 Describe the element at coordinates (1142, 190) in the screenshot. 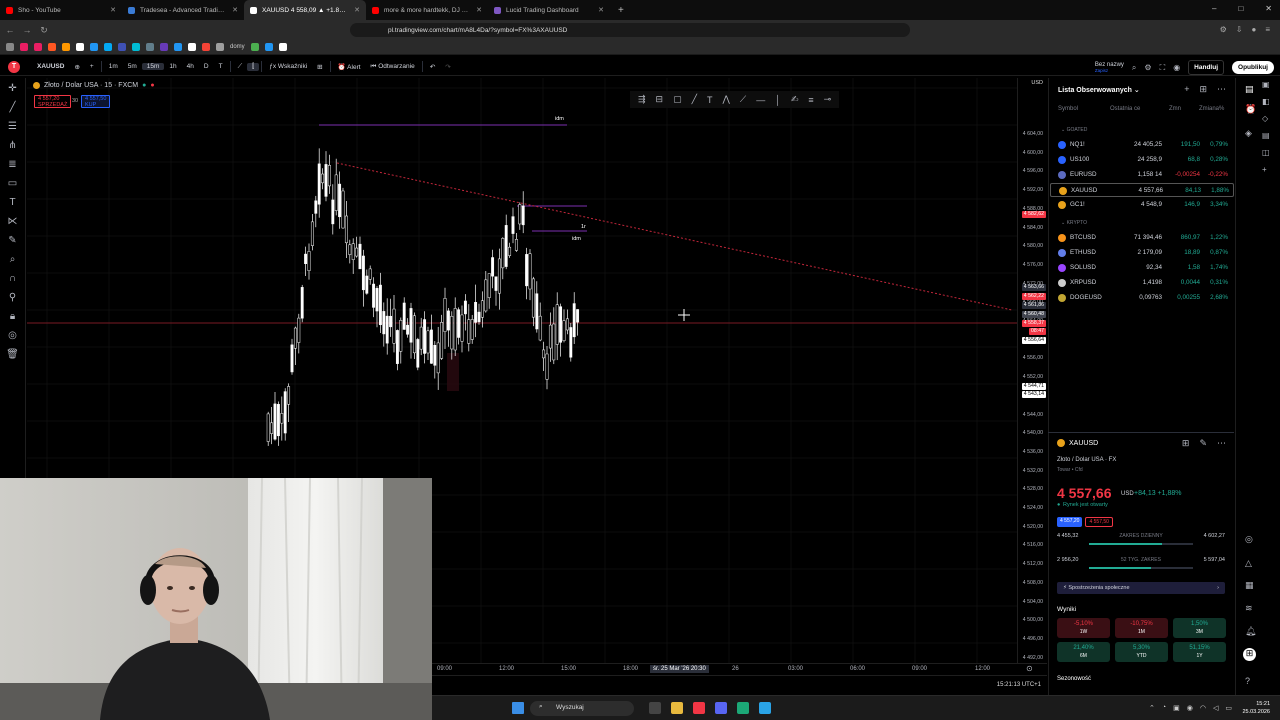

I see `watchlist-row: XAUUSD 4 557,66 84,13 1,88%` at that location.